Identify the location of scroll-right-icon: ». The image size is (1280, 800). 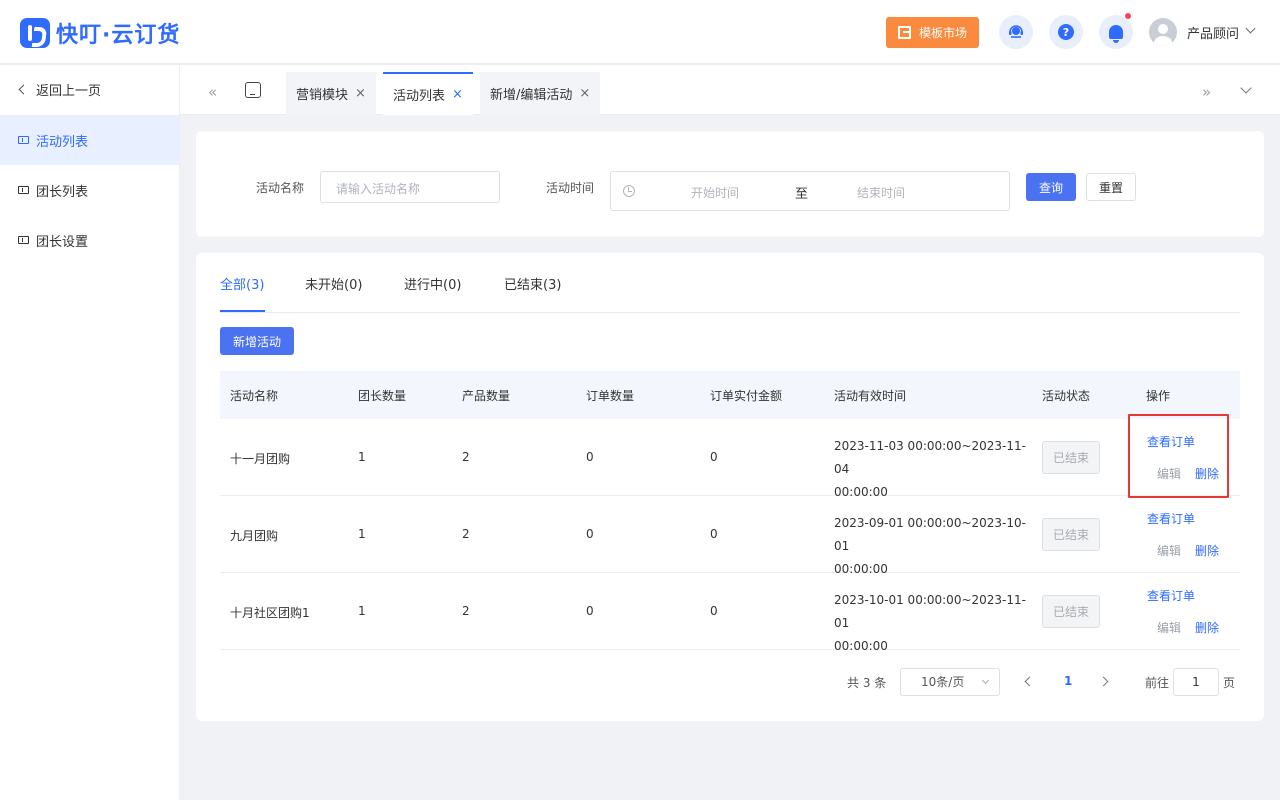
(1206, 92).